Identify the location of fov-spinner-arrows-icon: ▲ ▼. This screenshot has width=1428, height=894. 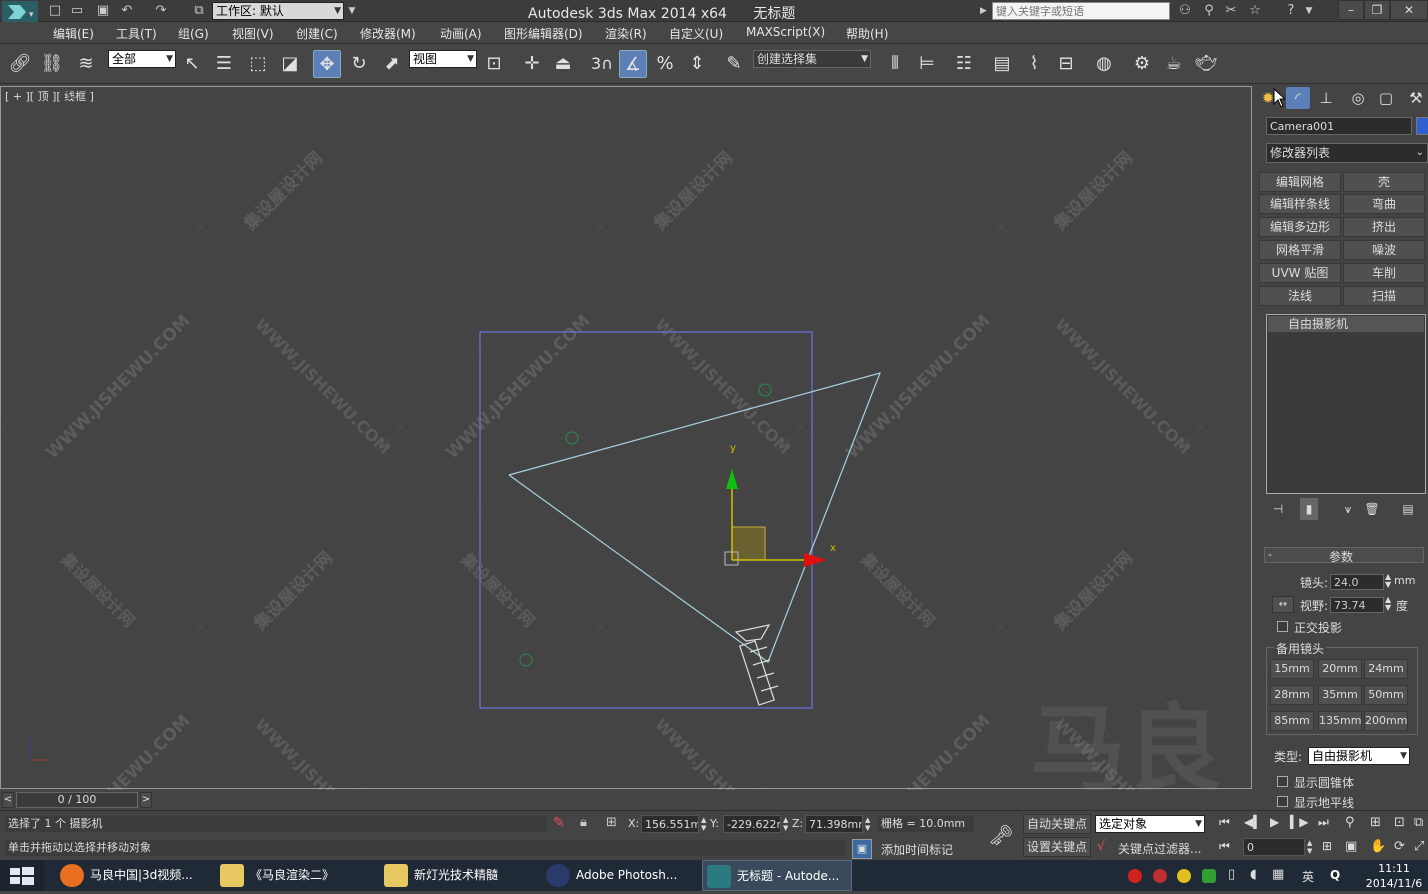
(1388, 604).